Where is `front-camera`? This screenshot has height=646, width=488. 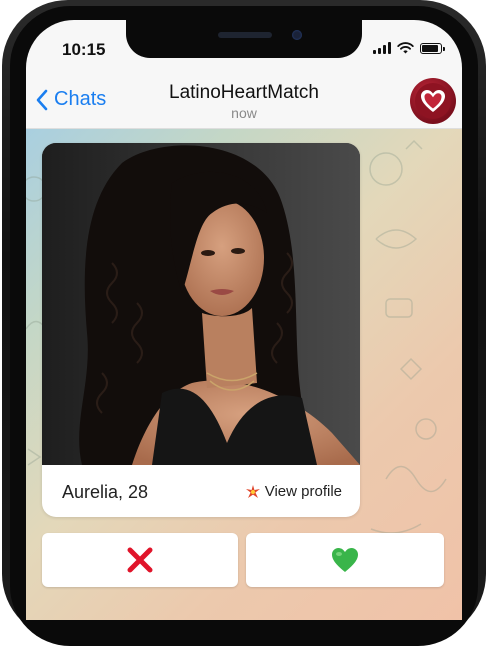
front-camera is located at coordinates (297, 35).